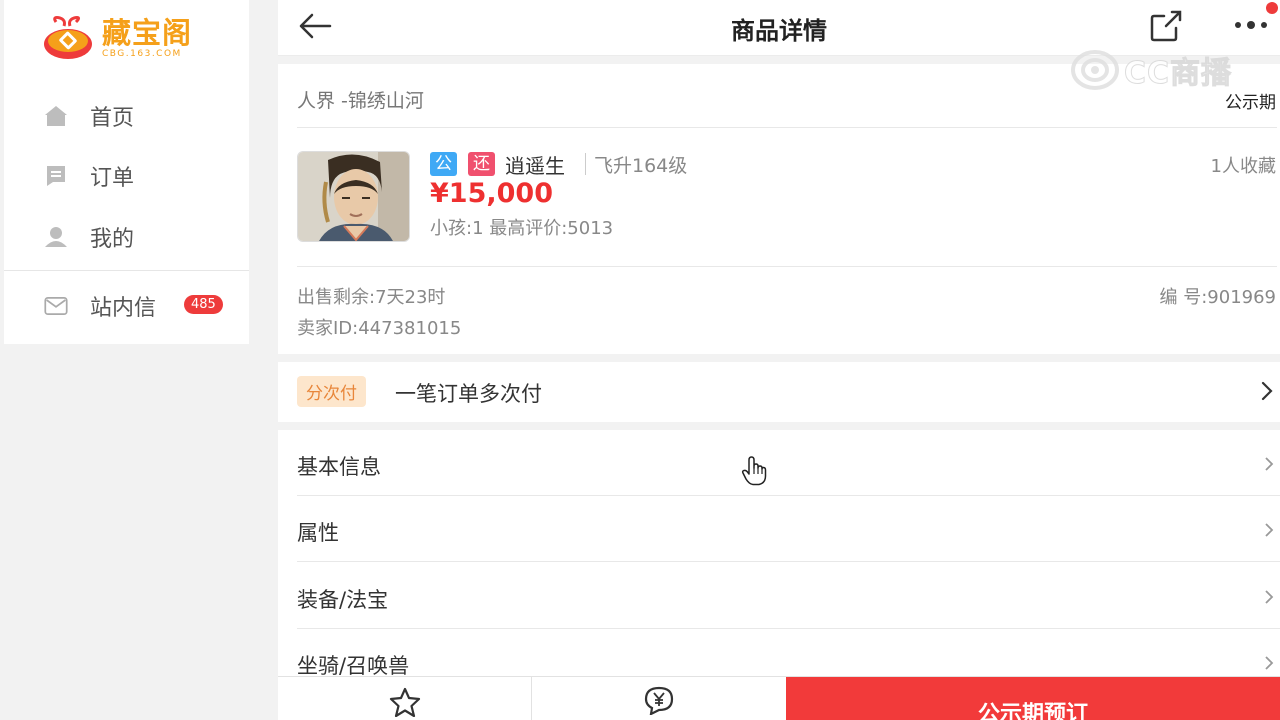  What do you see at coordinates (1243, 166) in the screenshot?
I see `favorite-count: 1人收藏` at bounding box center [1243, 166].